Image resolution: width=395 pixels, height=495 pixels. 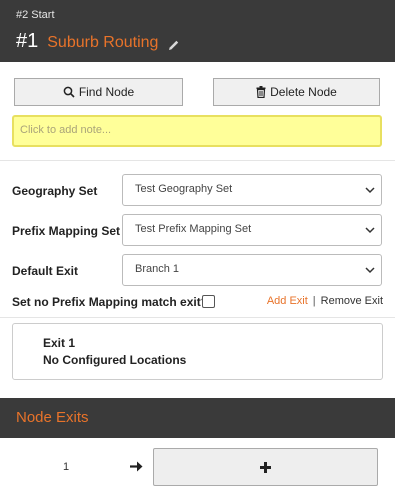 What do you see at coordinates (66, 467) in the screenshot?
I see `exit-row-number: 1` at bounding box center [66, 467].